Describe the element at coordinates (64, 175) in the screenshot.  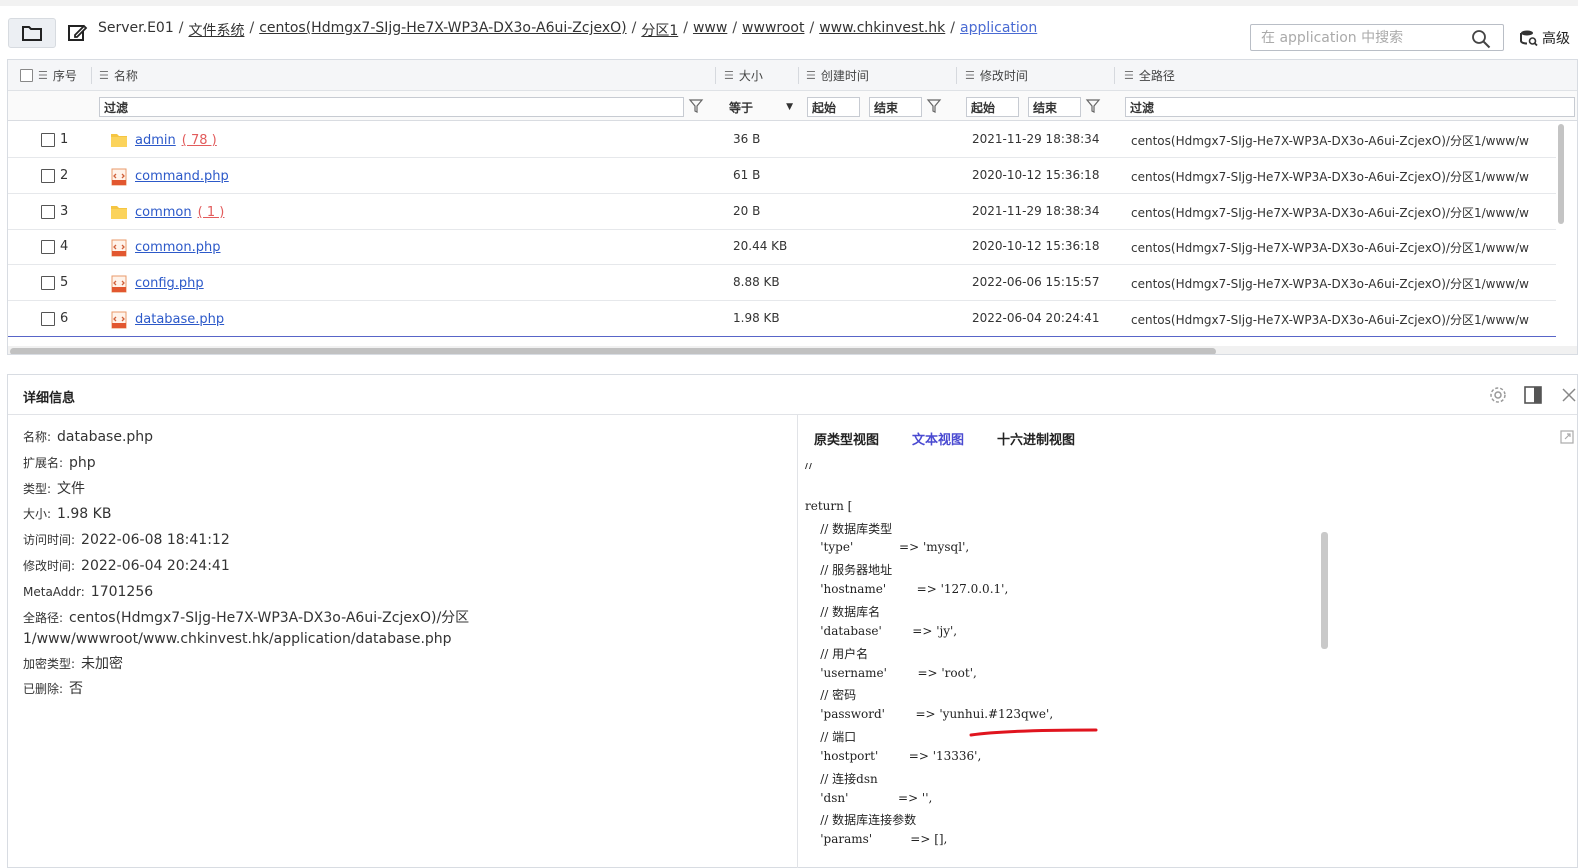
I see `row-index: 2` at that location.